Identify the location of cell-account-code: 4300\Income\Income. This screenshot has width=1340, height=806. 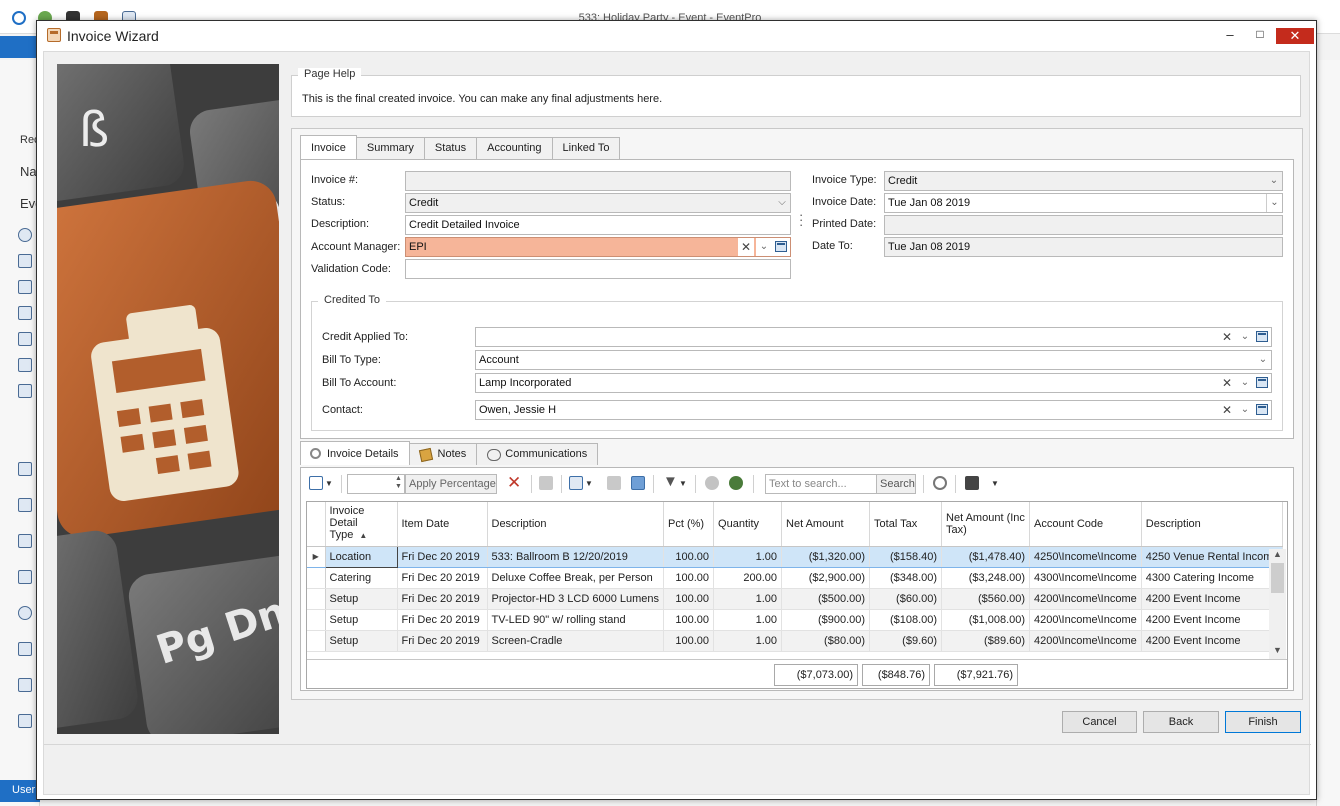
(1085, 578).